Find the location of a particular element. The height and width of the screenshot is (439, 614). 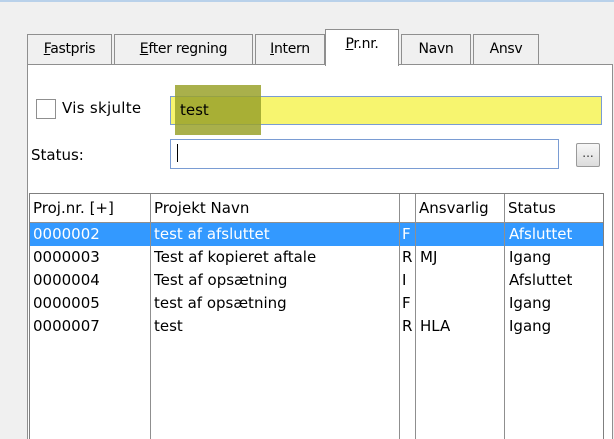

show-hidden-label: Vis skjulte is located at coordinates (102, 108).